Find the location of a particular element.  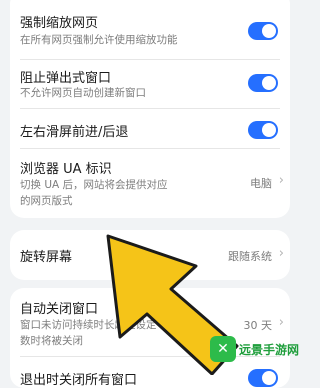

settings-card-rotate: 旋转屏幕 跟随系统 › is located at coordinates (150, 255).